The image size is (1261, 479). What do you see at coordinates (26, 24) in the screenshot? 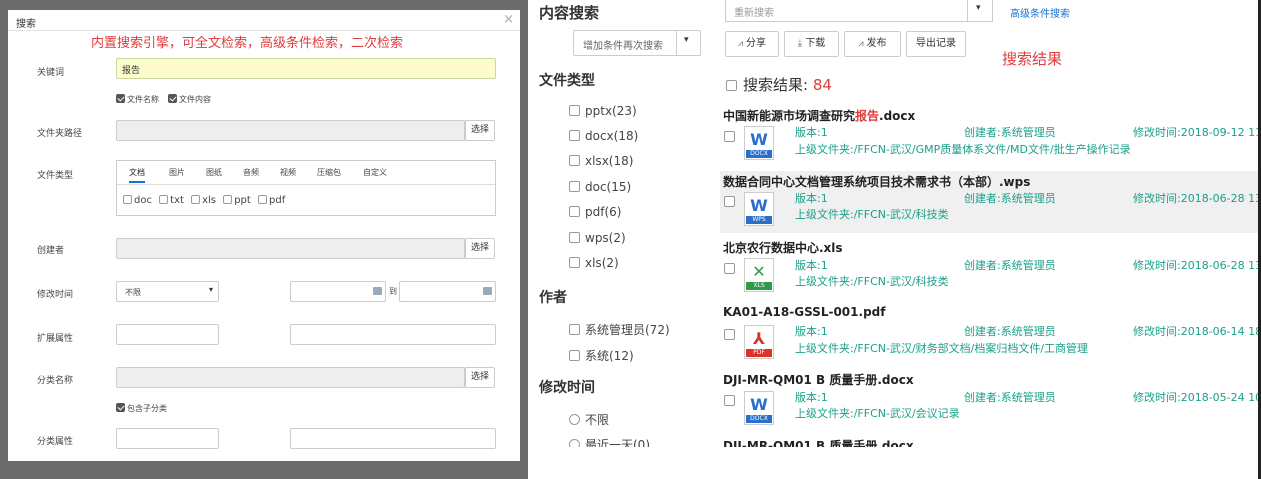
I see `modal-title: 搜索` at bounding box center [26, 24].